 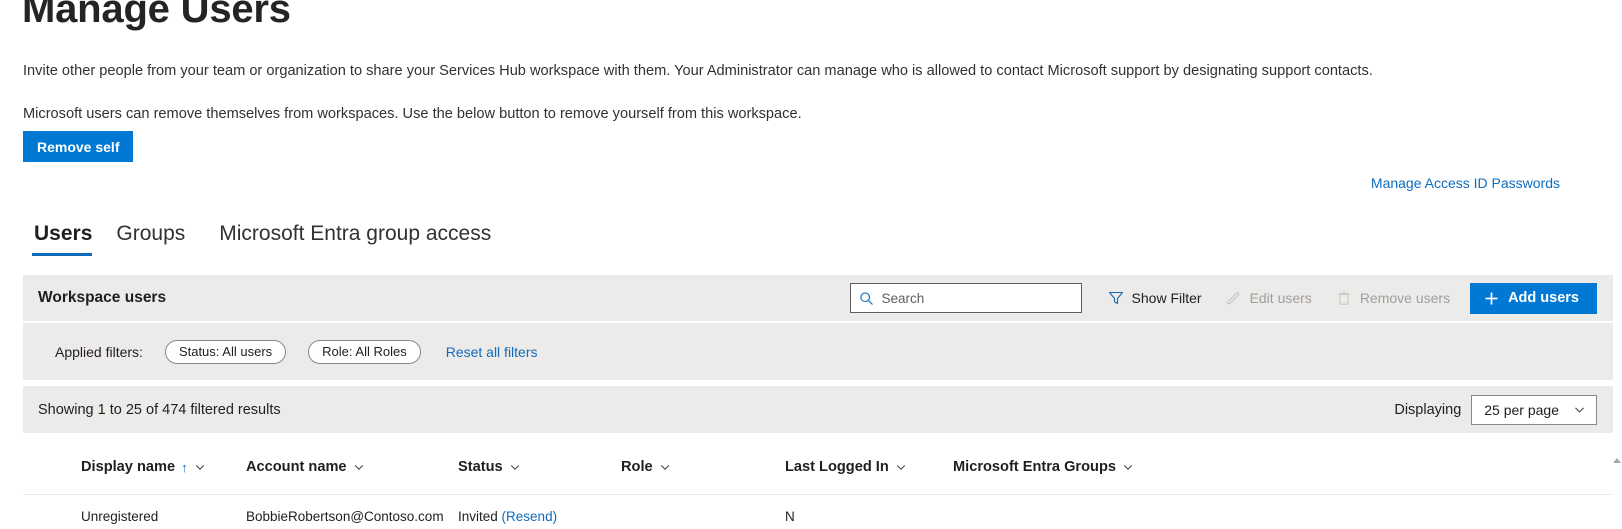 I want to click on column-header-status: Status, so click(x=539, y=467).